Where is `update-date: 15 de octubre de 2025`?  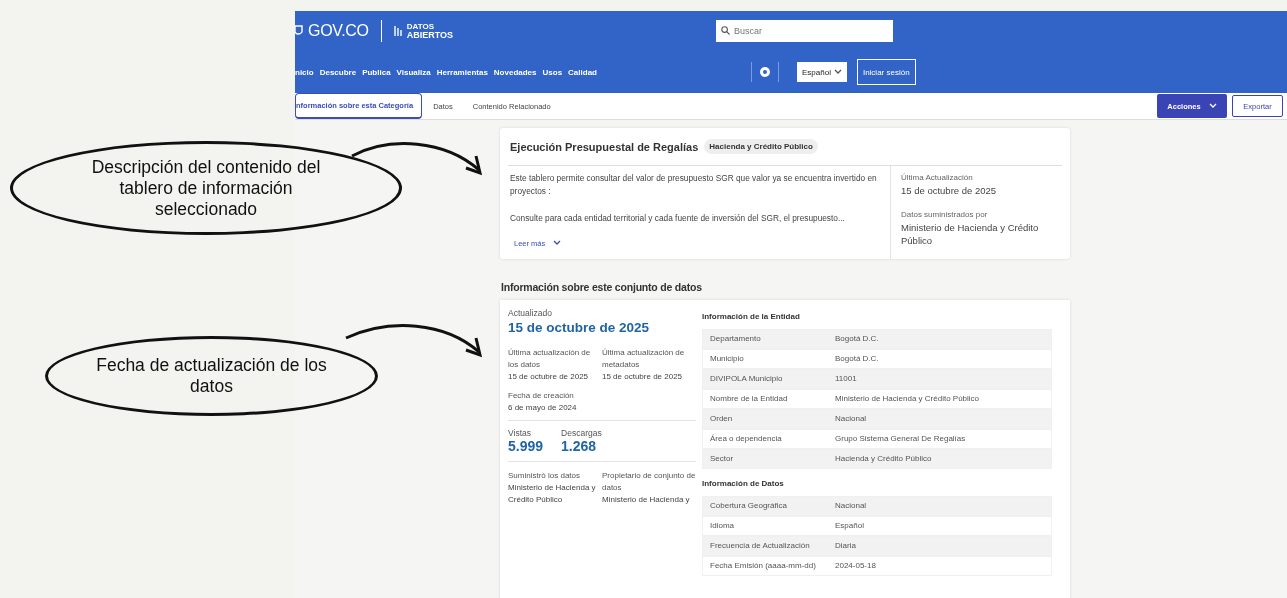
update-date: 15 de octubre de 2025 is located at coordinates (579, 328).